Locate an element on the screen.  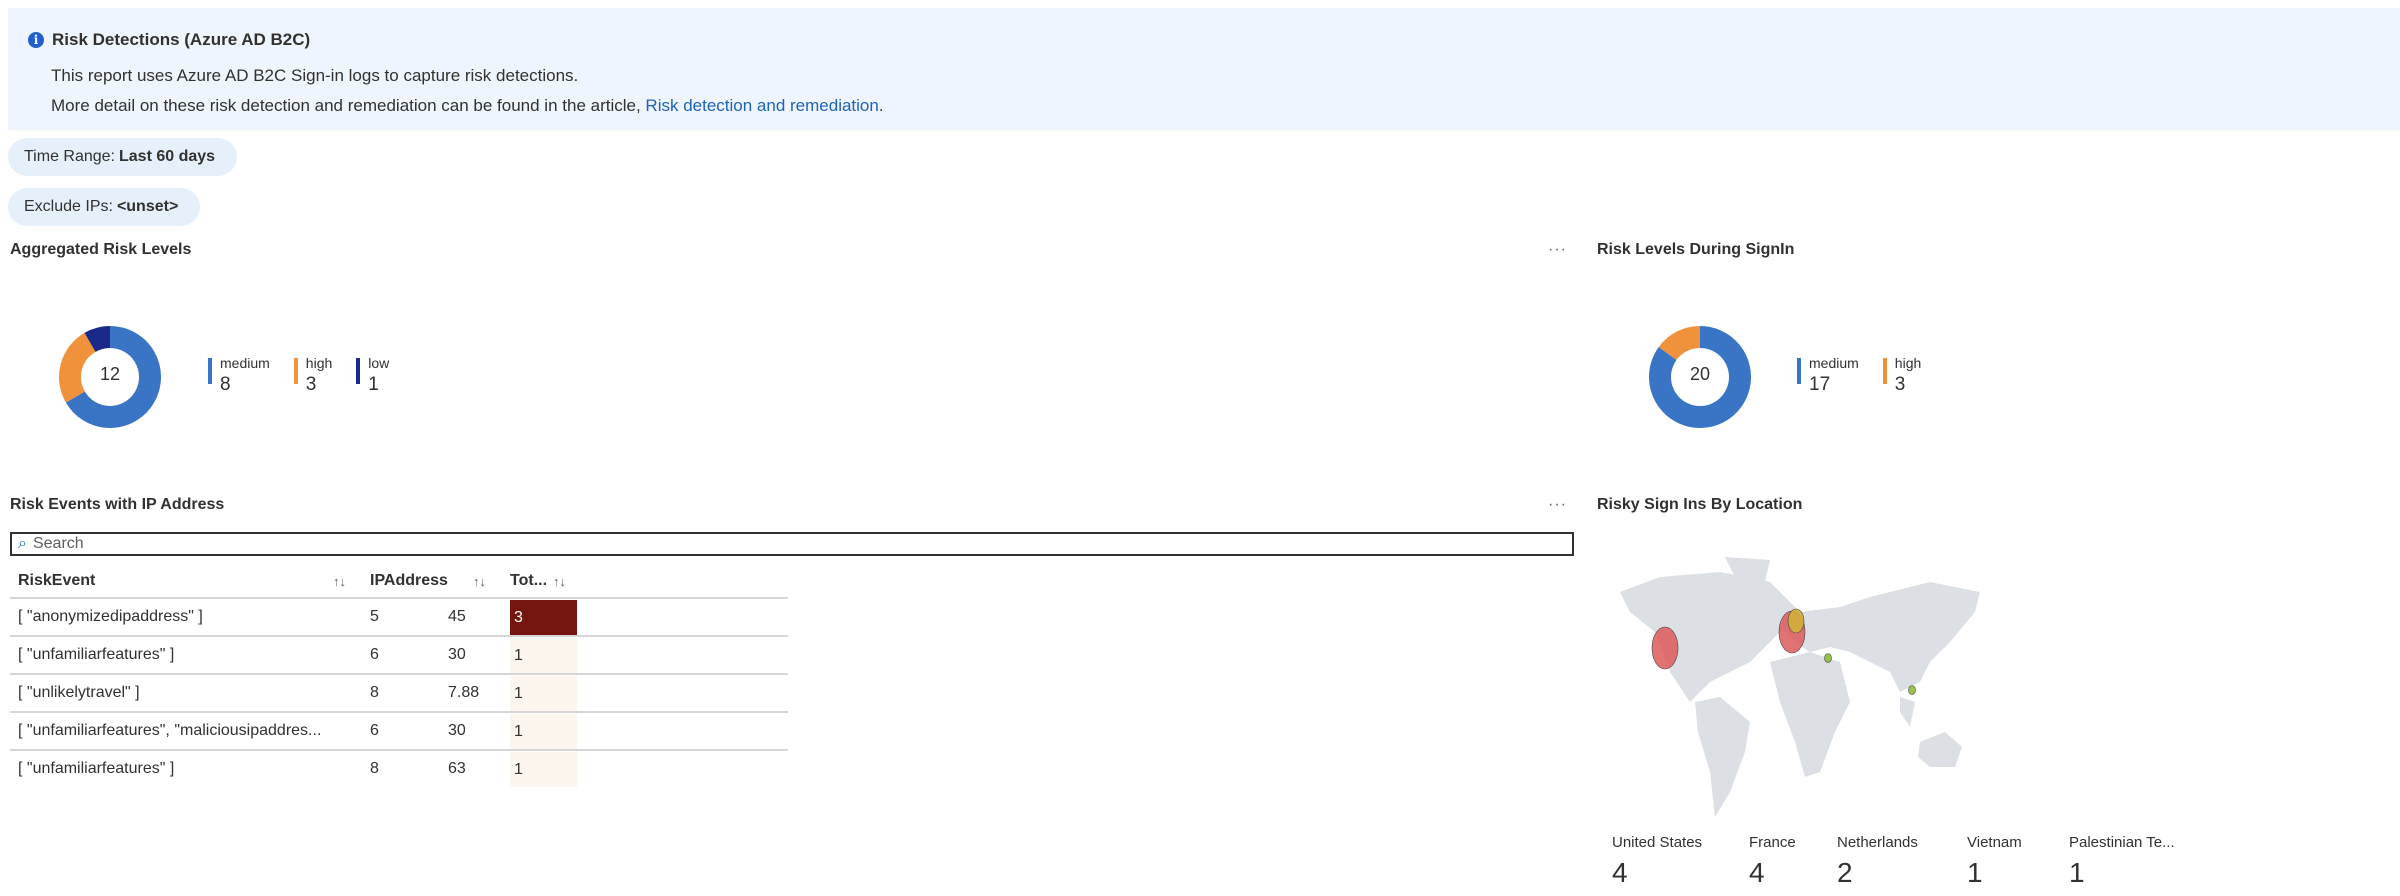
signin-title: Risk Levels During SignIn is located at coordinates (1696, 249).